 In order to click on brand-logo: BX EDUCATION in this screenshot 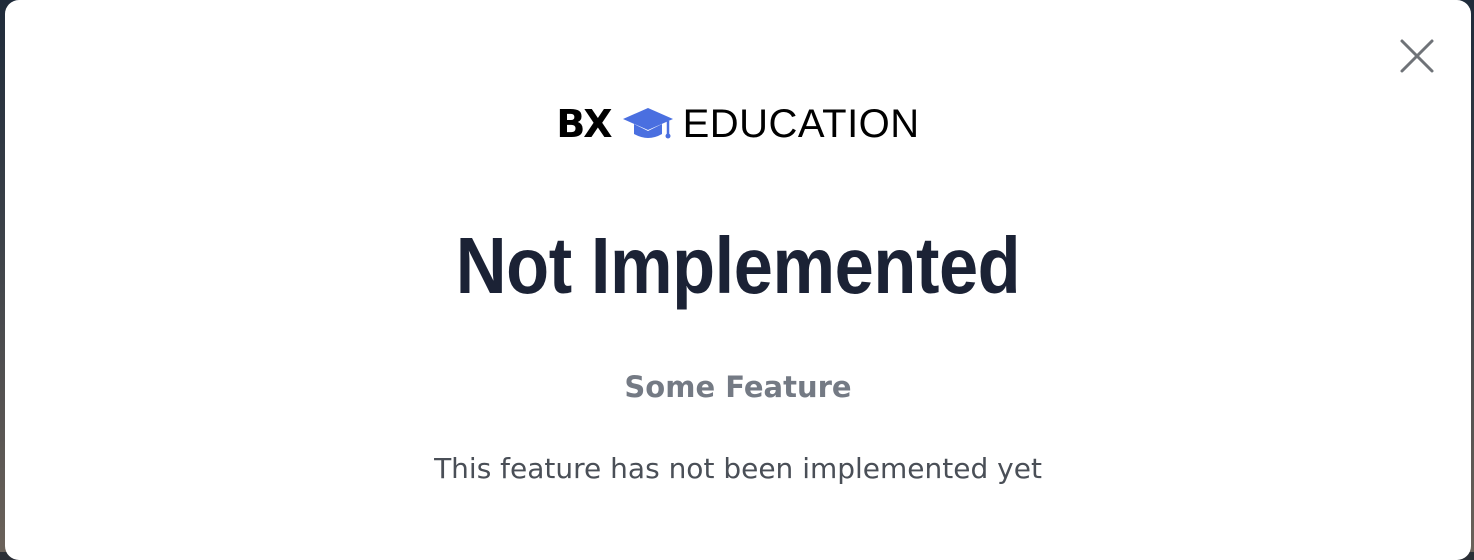, I will do `click(738, 124)`.